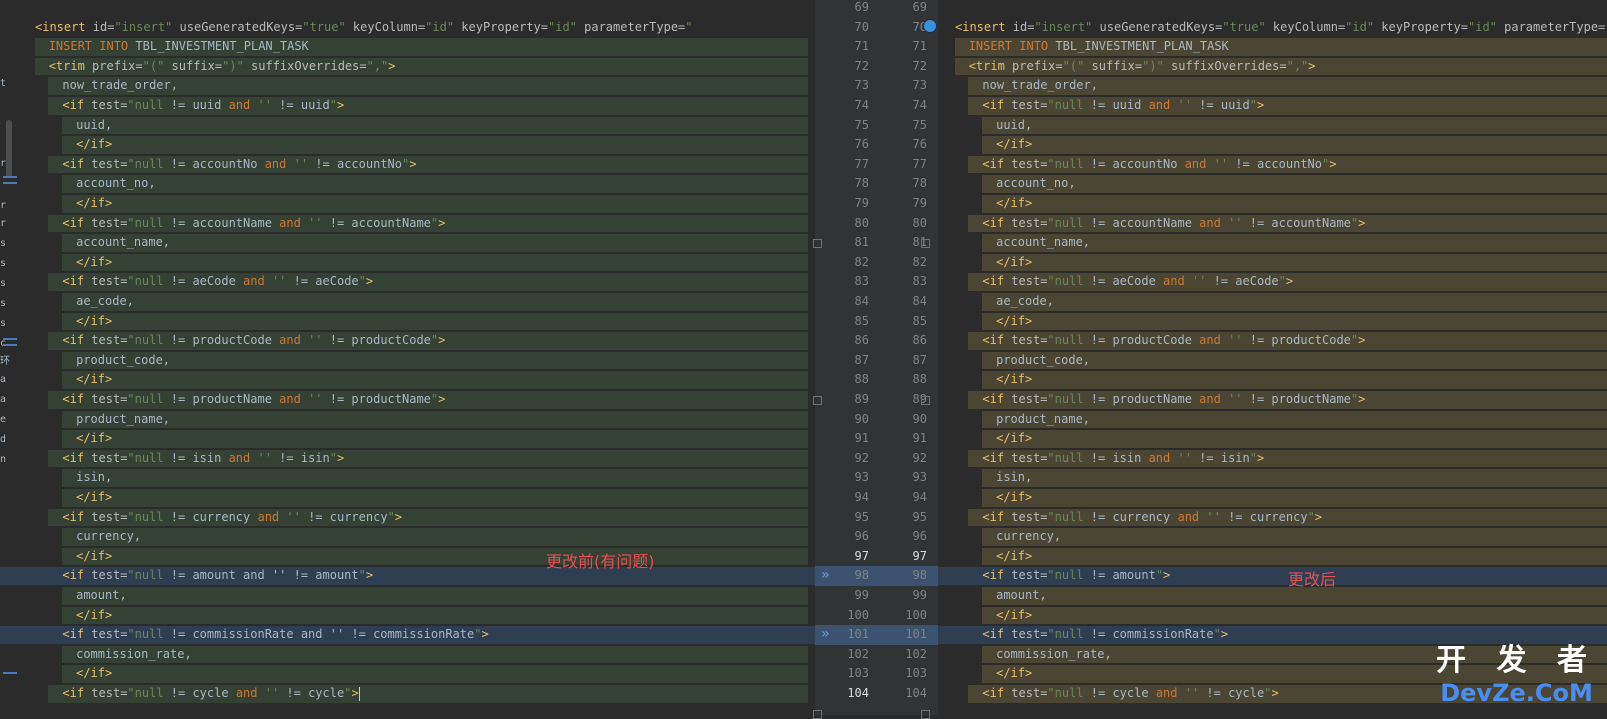 This screenshot has width=1607, height=719. What do you see at coordinates (1272, 86) in the screenshot?
I see `right-code-line: now_trade_order,` at bounding box center [1272, 86].